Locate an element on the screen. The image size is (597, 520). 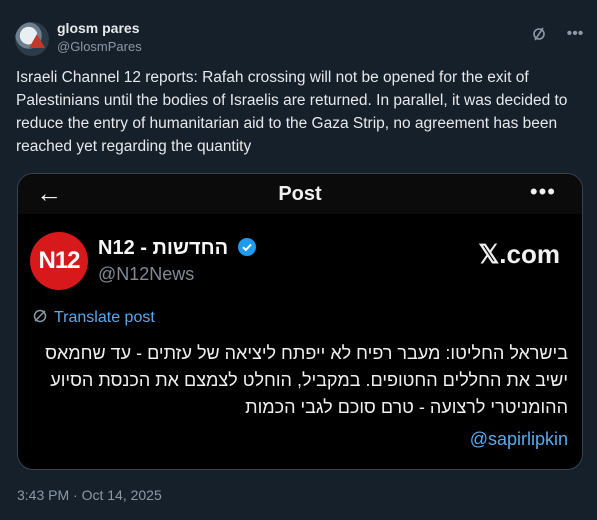
quoted-author-name: N12 - החדשות is located at coordinates (177, 248).